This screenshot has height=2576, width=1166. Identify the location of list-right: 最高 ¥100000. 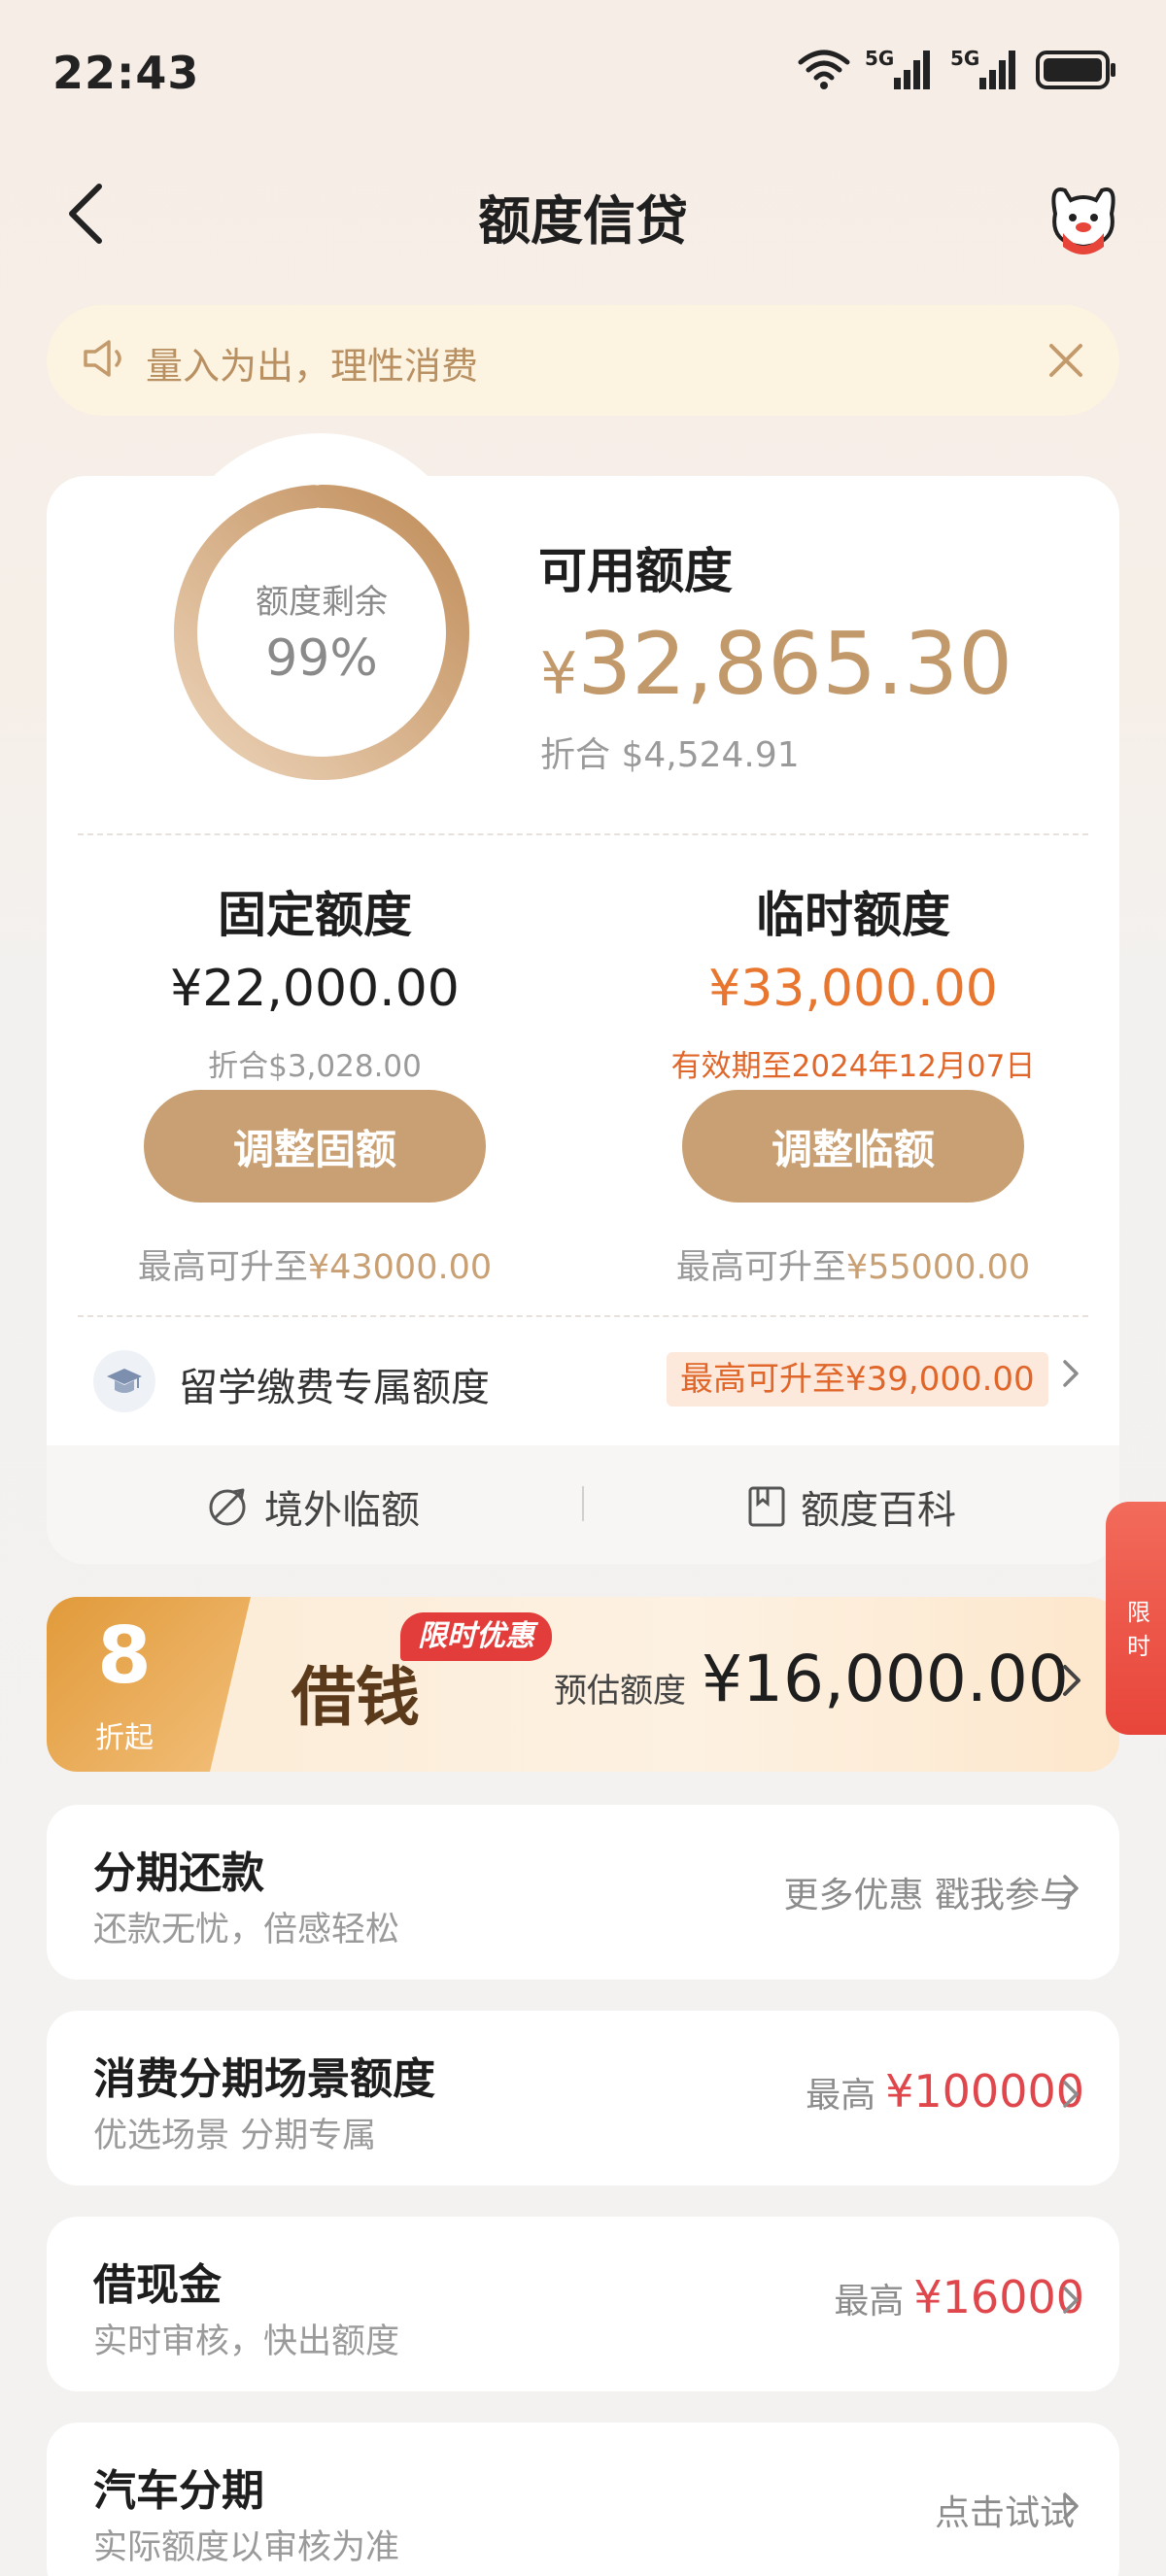
(945, 2091).